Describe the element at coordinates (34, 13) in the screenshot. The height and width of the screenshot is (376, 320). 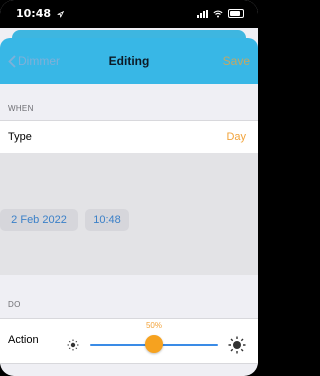
I see `status-time-text: 10:48` at that location.